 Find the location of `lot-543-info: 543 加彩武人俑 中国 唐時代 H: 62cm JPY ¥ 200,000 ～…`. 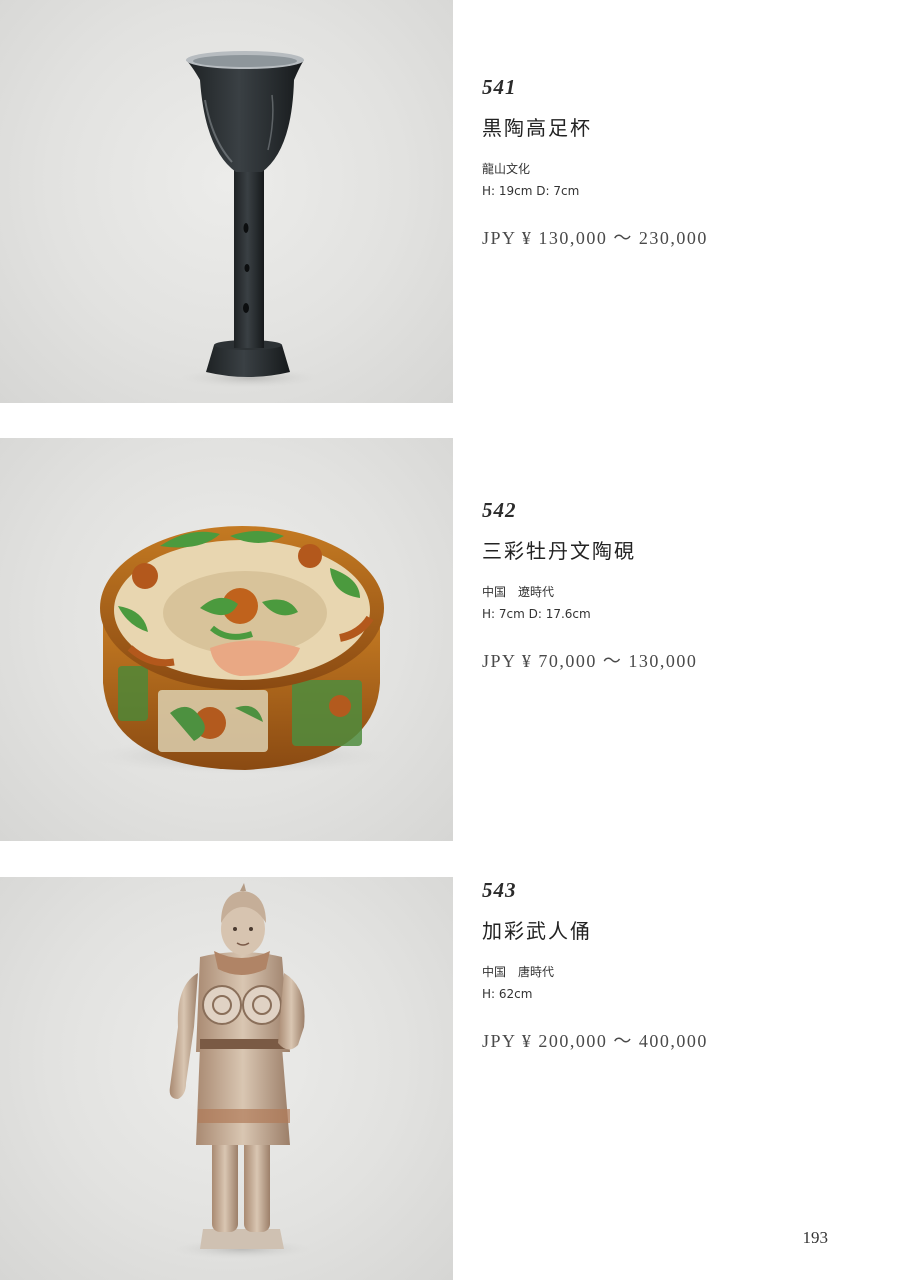

lot-543-info: 543 加彩武人俑 中国 唐時代 H: 62cm JPY ¥ 200,000 ～… is located at coordinates (682, 965).